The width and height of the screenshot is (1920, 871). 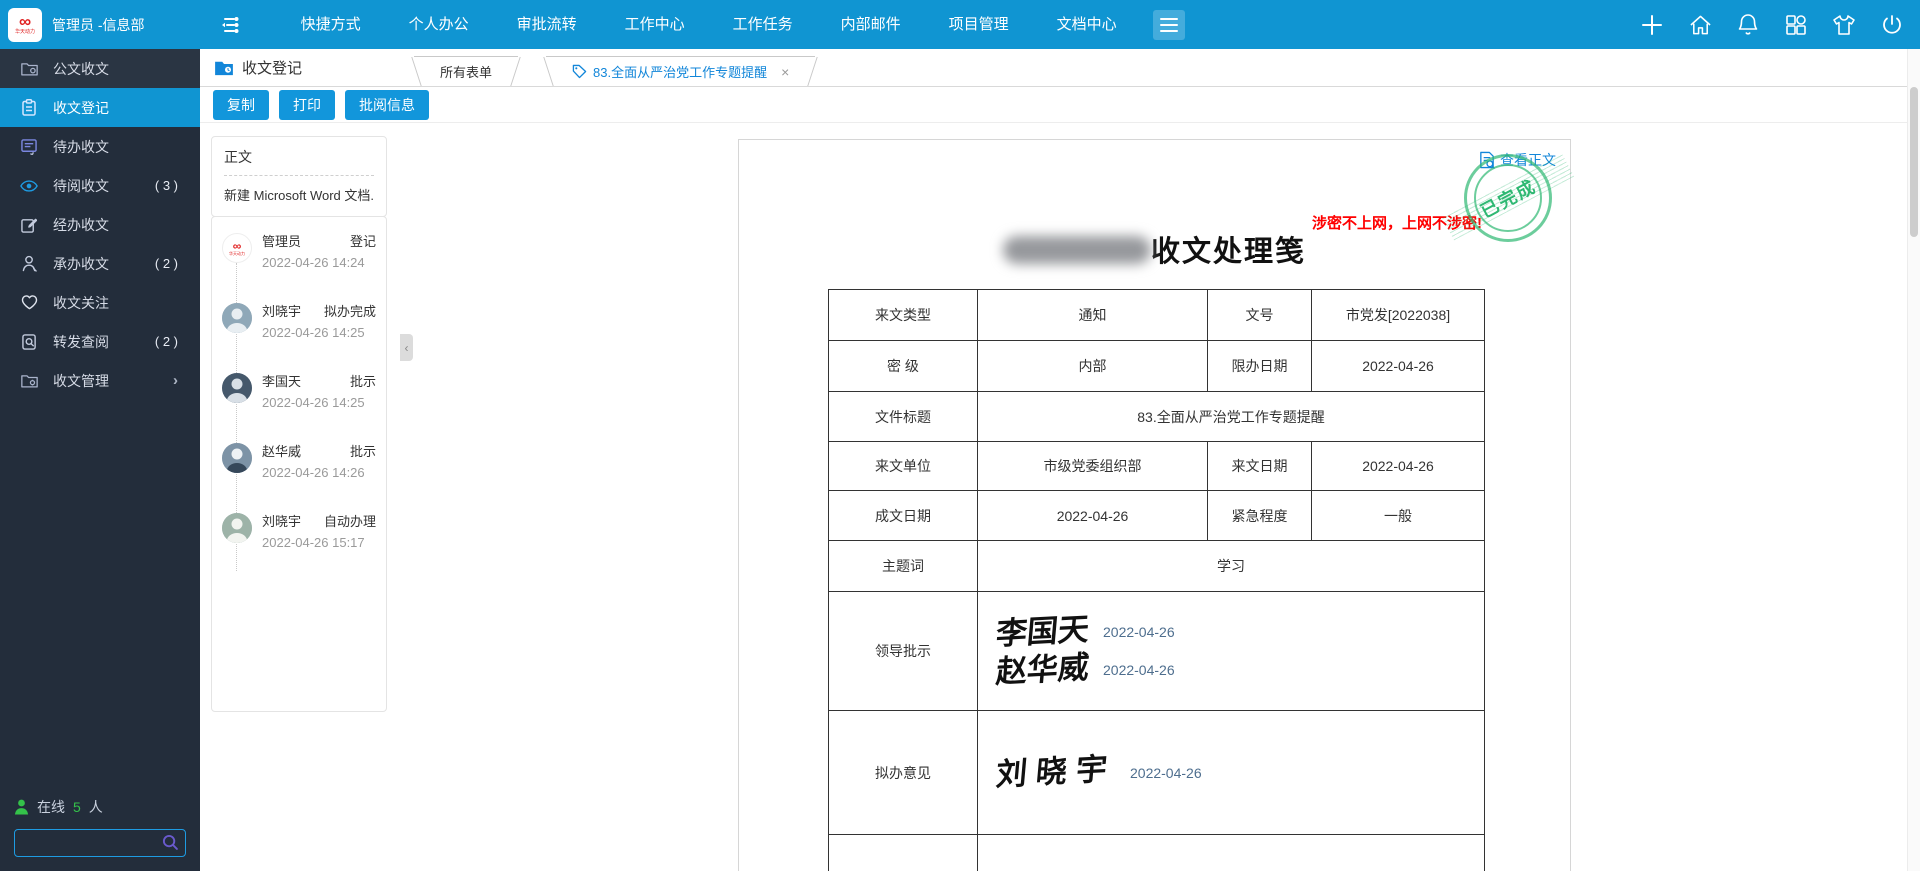 I want to click on panel-collapse-handle: ‹, so click(x=406, y=347).